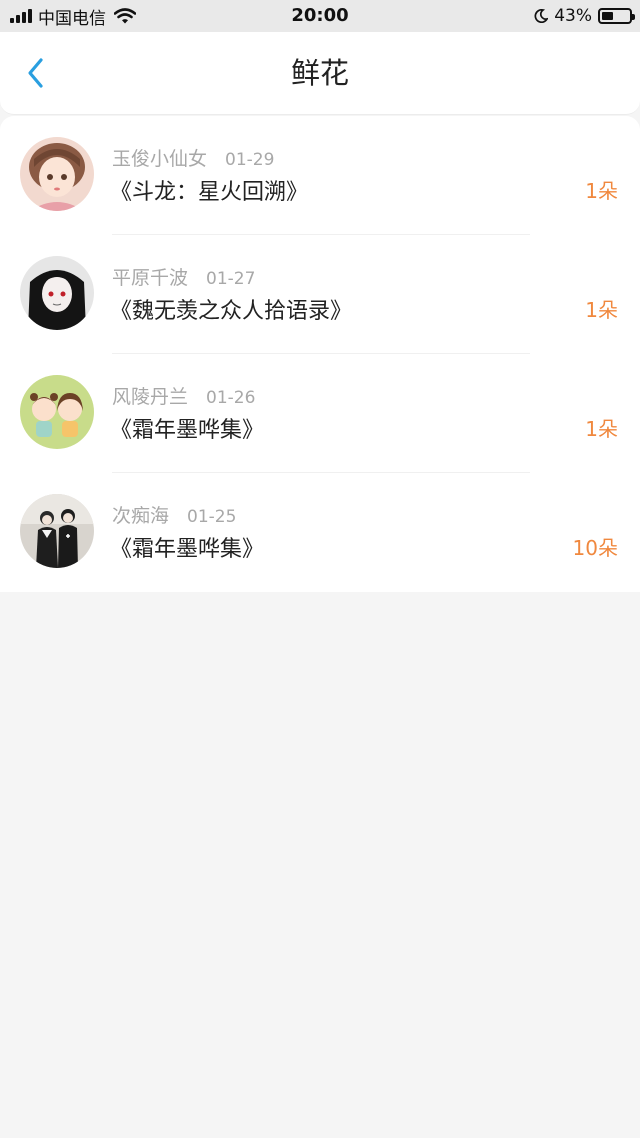 The image size is (640, 1138). Describe the element at coordinates (616, 16) in the screenshot. I see `battery-icon` at that location.